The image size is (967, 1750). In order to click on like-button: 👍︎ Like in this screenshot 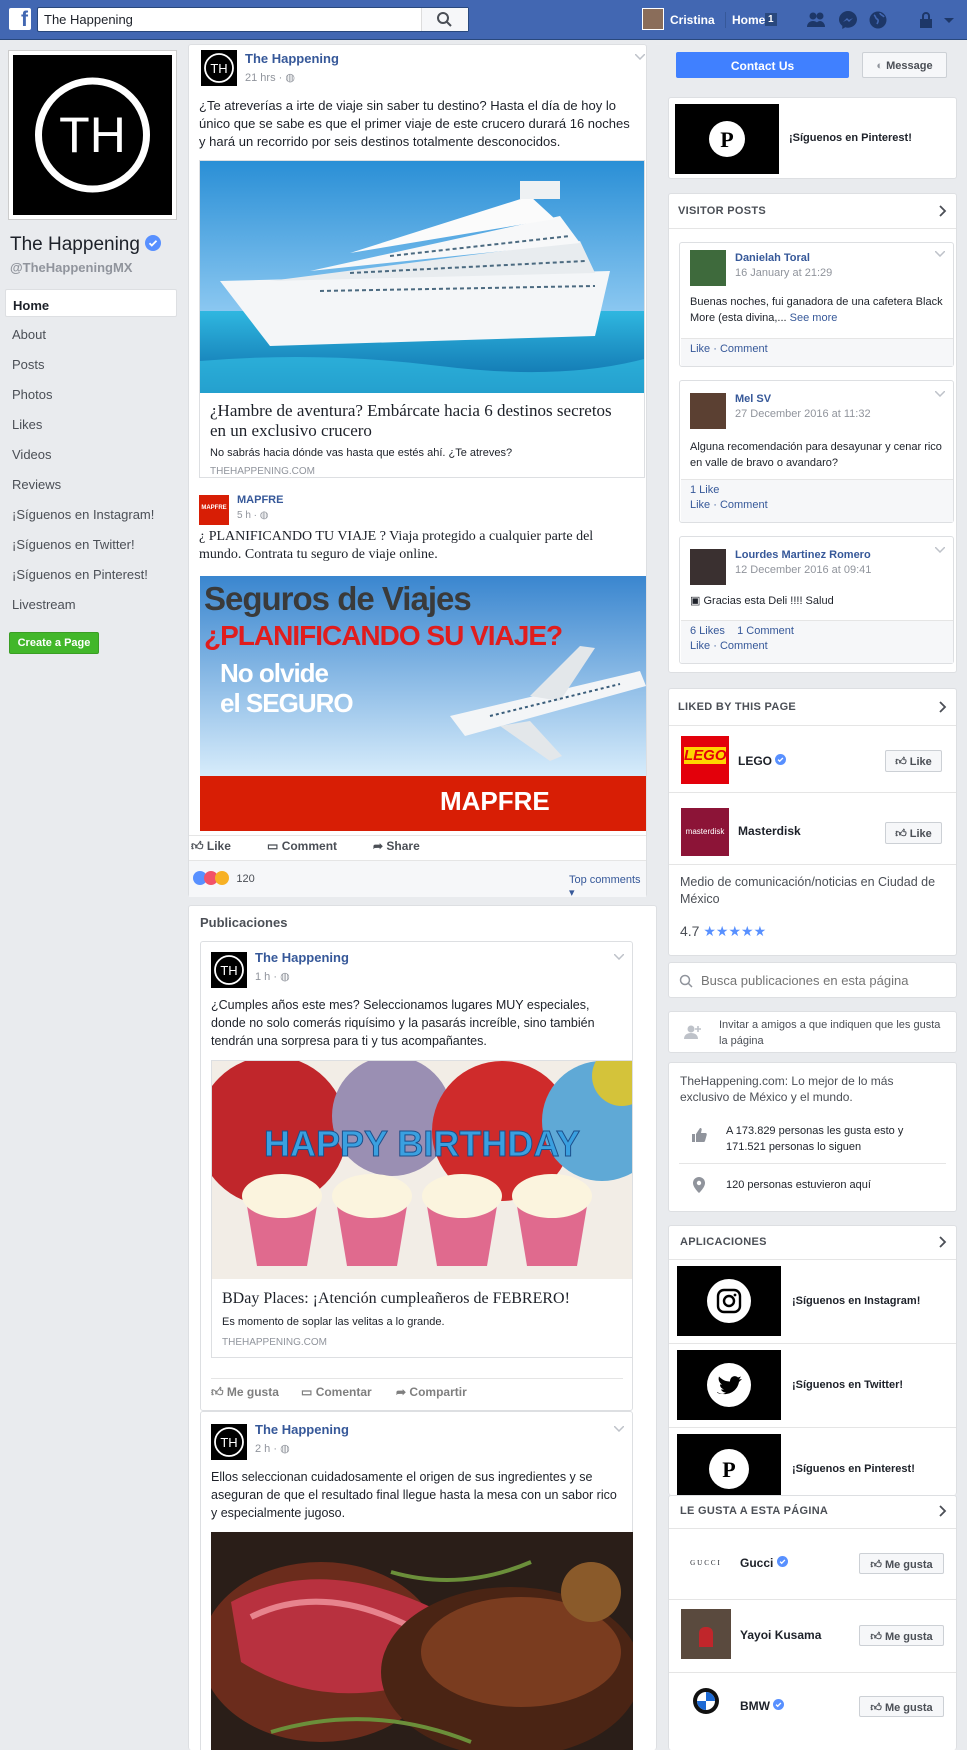, I will do `click(211, 846)`.